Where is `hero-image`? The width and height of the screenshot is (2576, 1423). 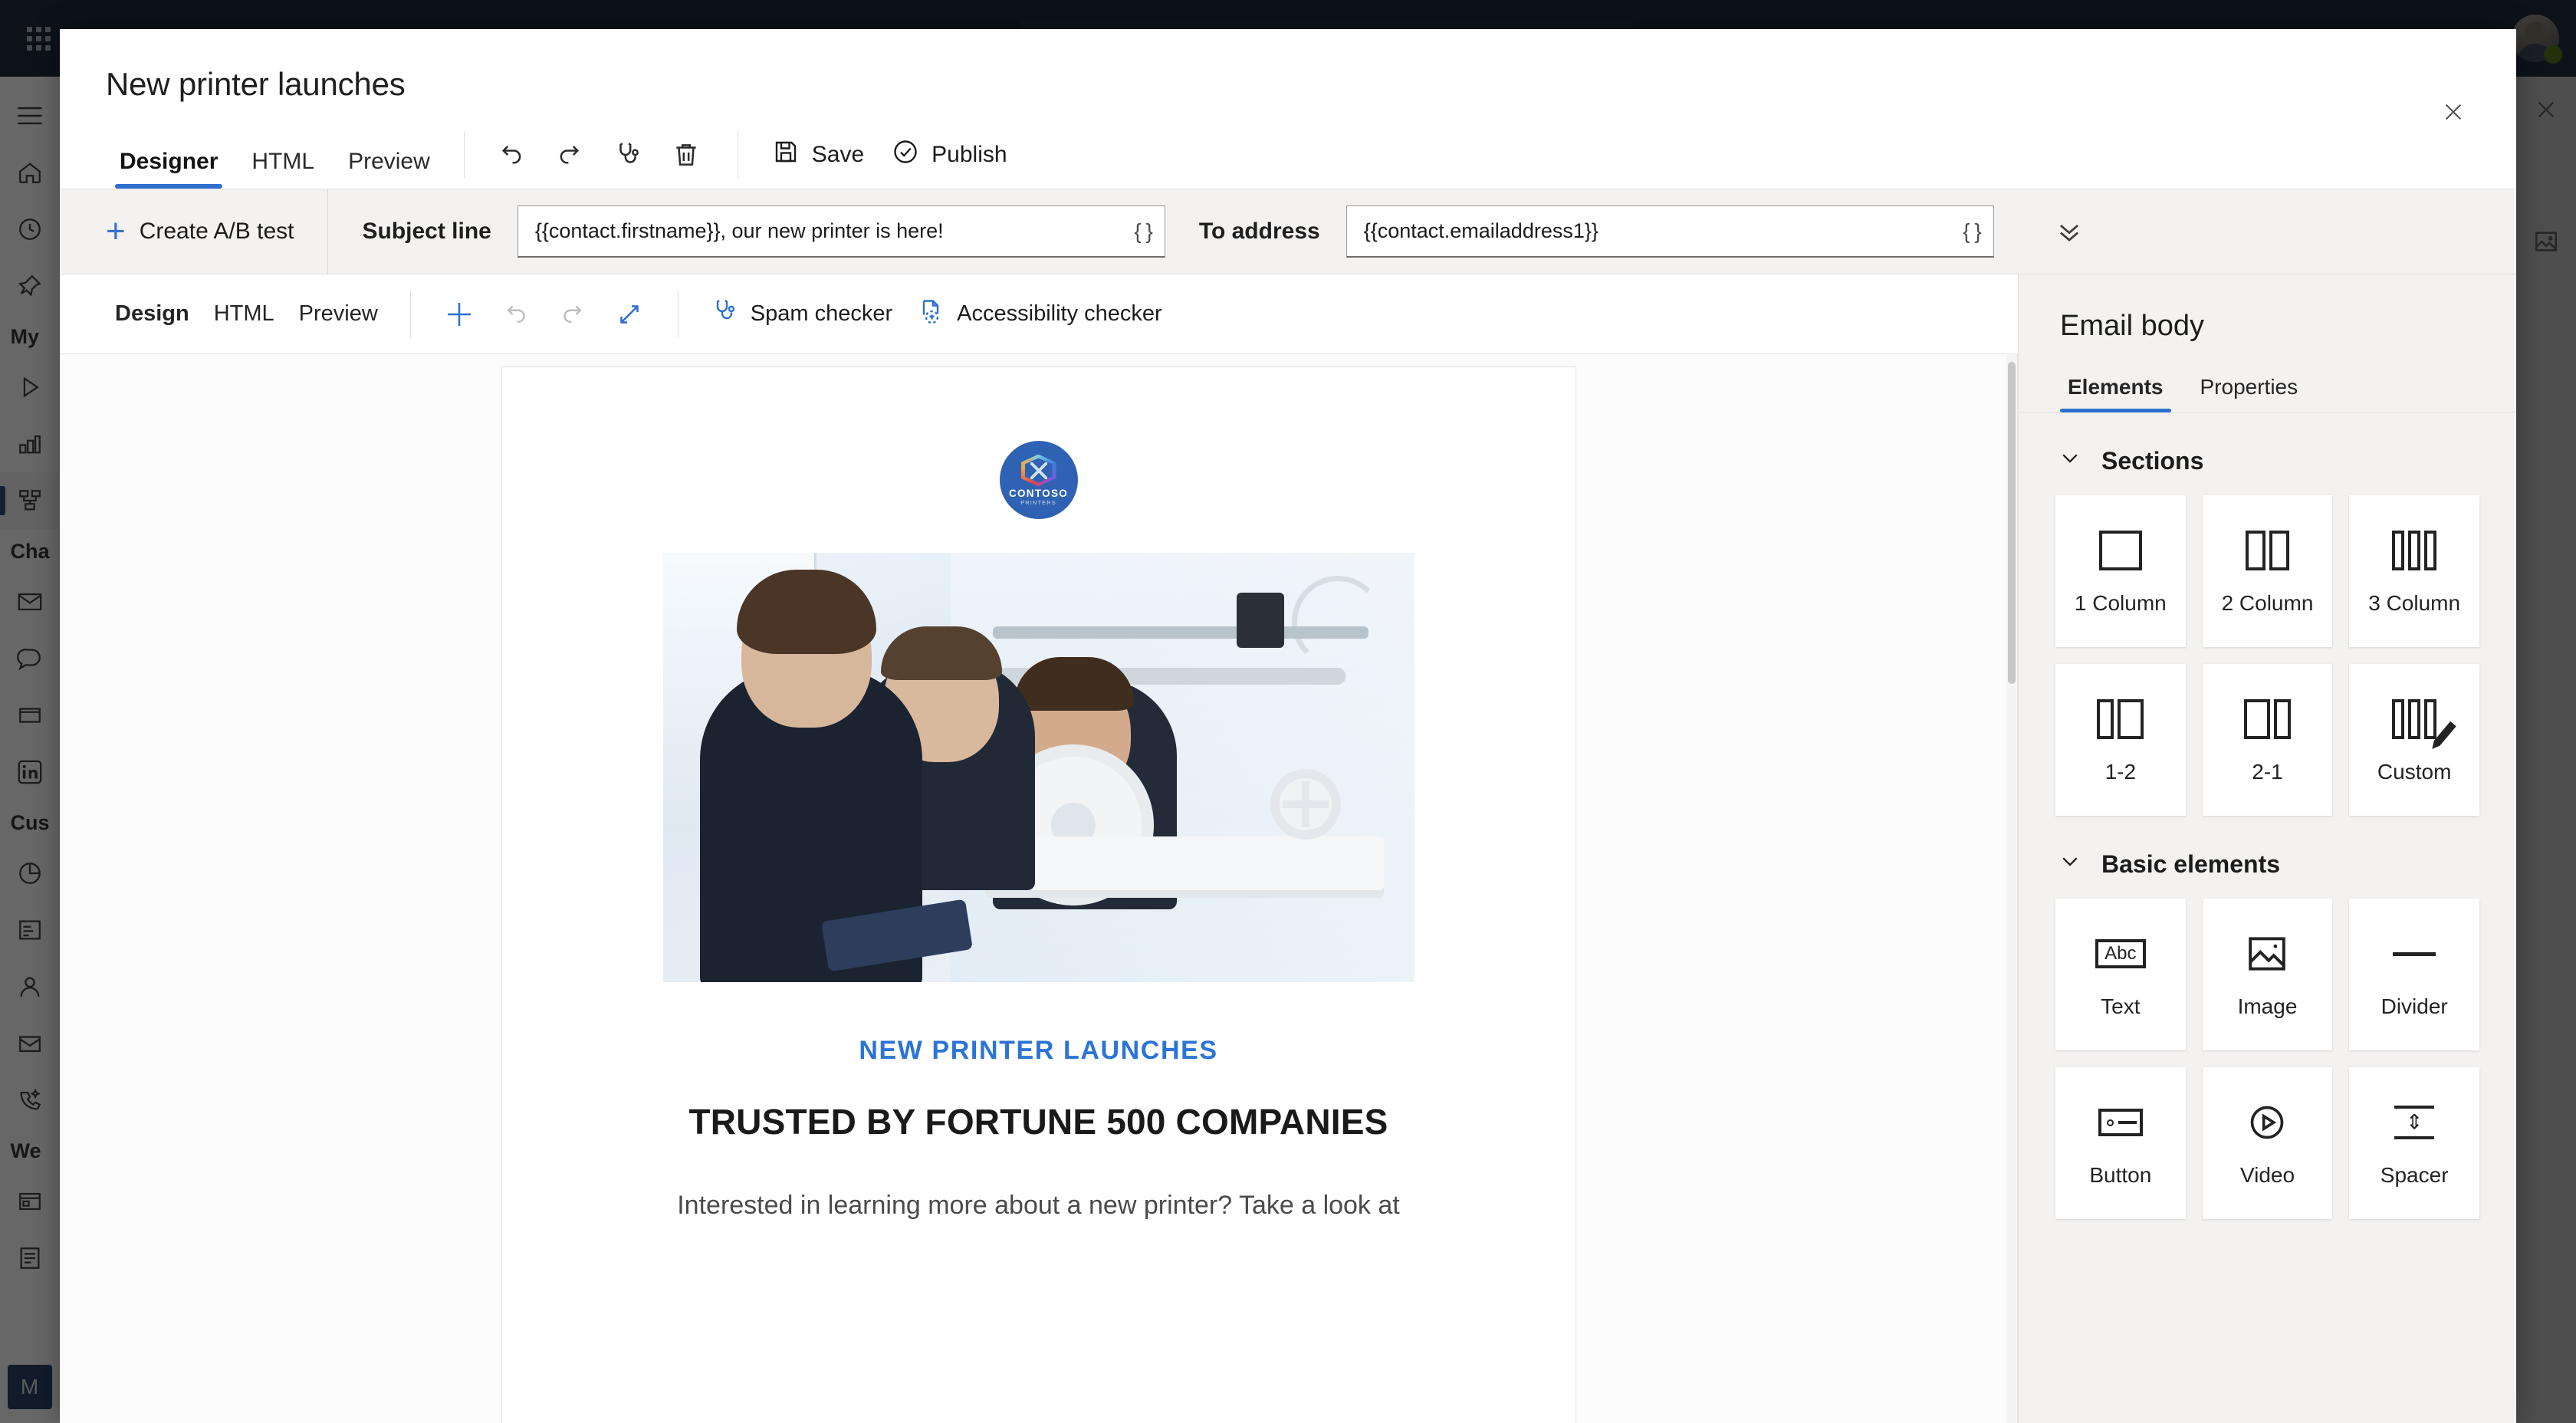
hero-image is located at coordinates (1038, 767).